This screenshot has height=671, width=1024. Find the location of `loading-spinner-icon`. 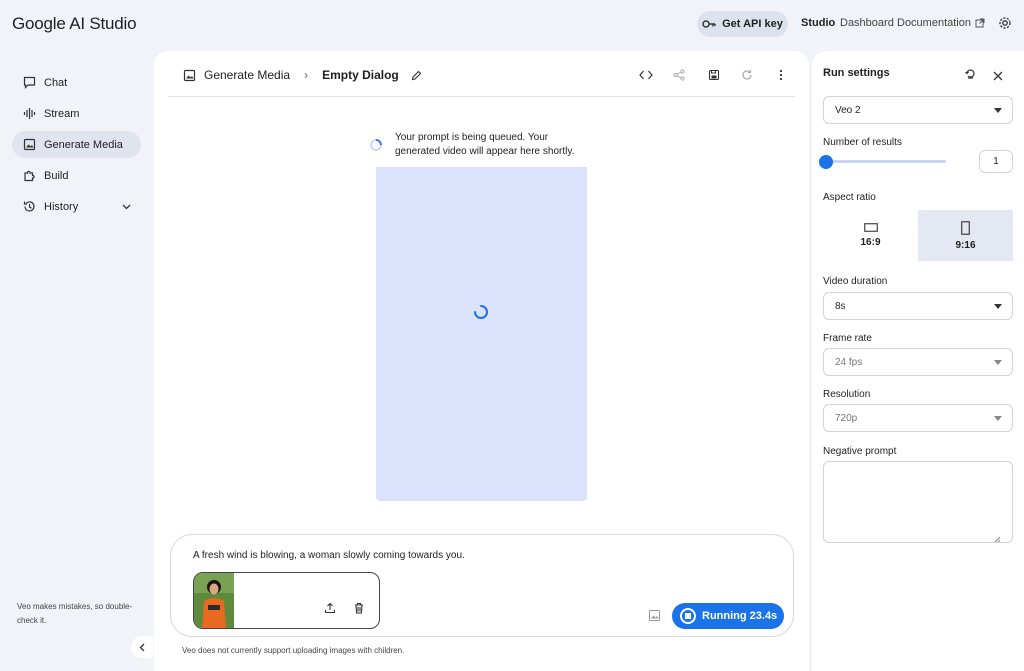

loading-spinner-icon is located at coordinates (376, 147).